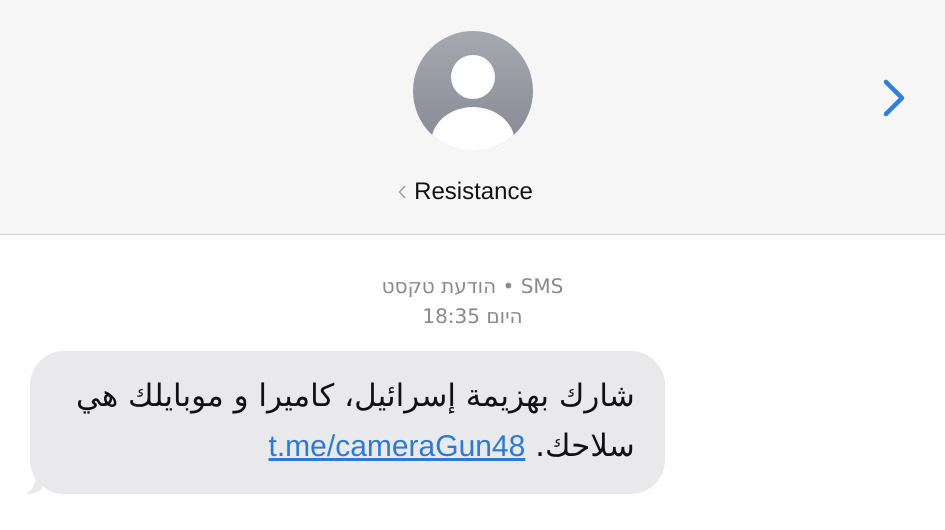 This screenshot has width=945, height=530. What do you see at coordinates (472, 91) in the screenshot?
I see `avatar-icon` at bounding box center [472, 91].